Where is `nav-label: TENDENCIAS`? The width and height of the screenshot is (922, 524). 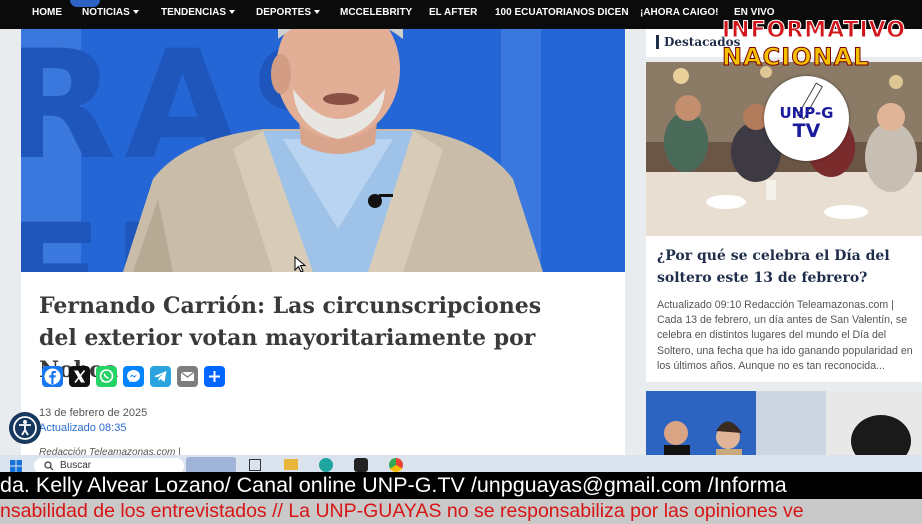 nav-label: TENDENCIAS is located at coordinates (194, 12).